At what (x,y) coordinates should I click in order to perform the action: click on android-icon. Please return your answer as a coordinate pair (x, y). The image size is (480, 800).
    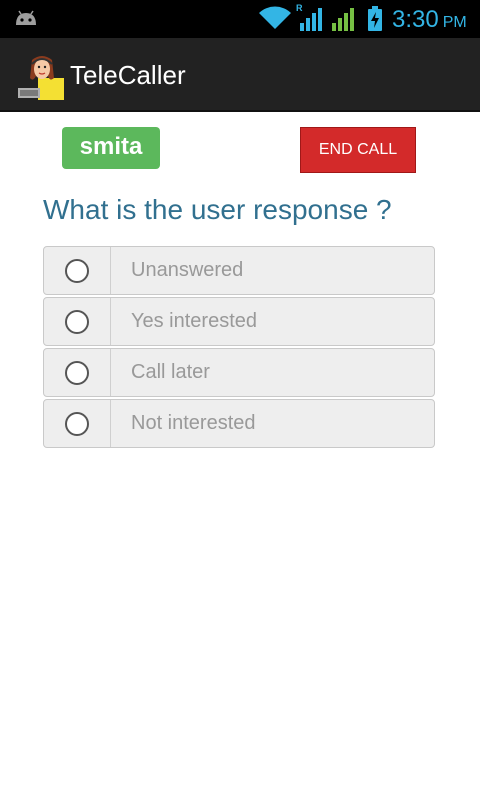
    Looking at the image, I should click on (26, 17).